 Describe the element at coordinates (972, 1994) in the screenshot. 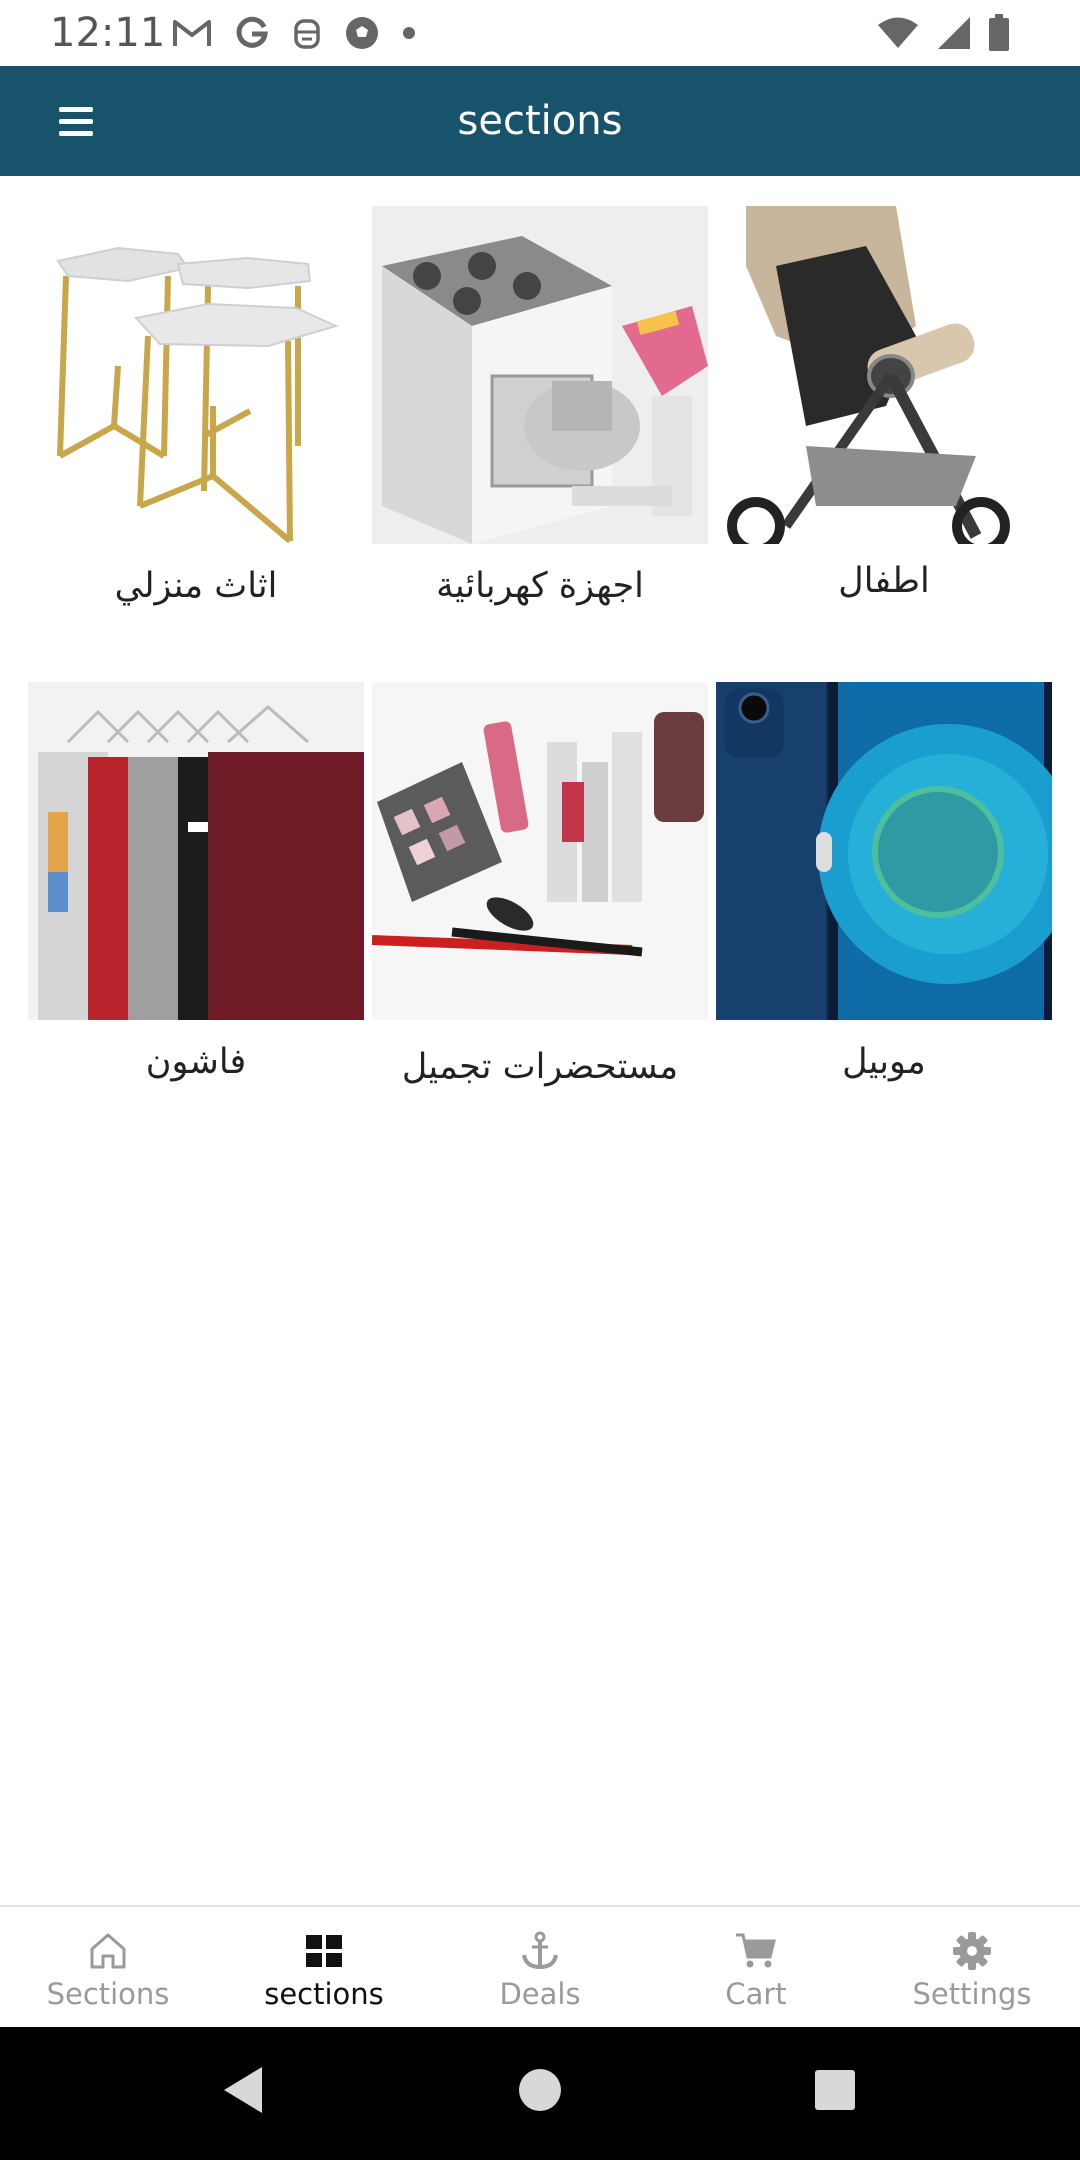

I see `nav-label: Settings` at that location.